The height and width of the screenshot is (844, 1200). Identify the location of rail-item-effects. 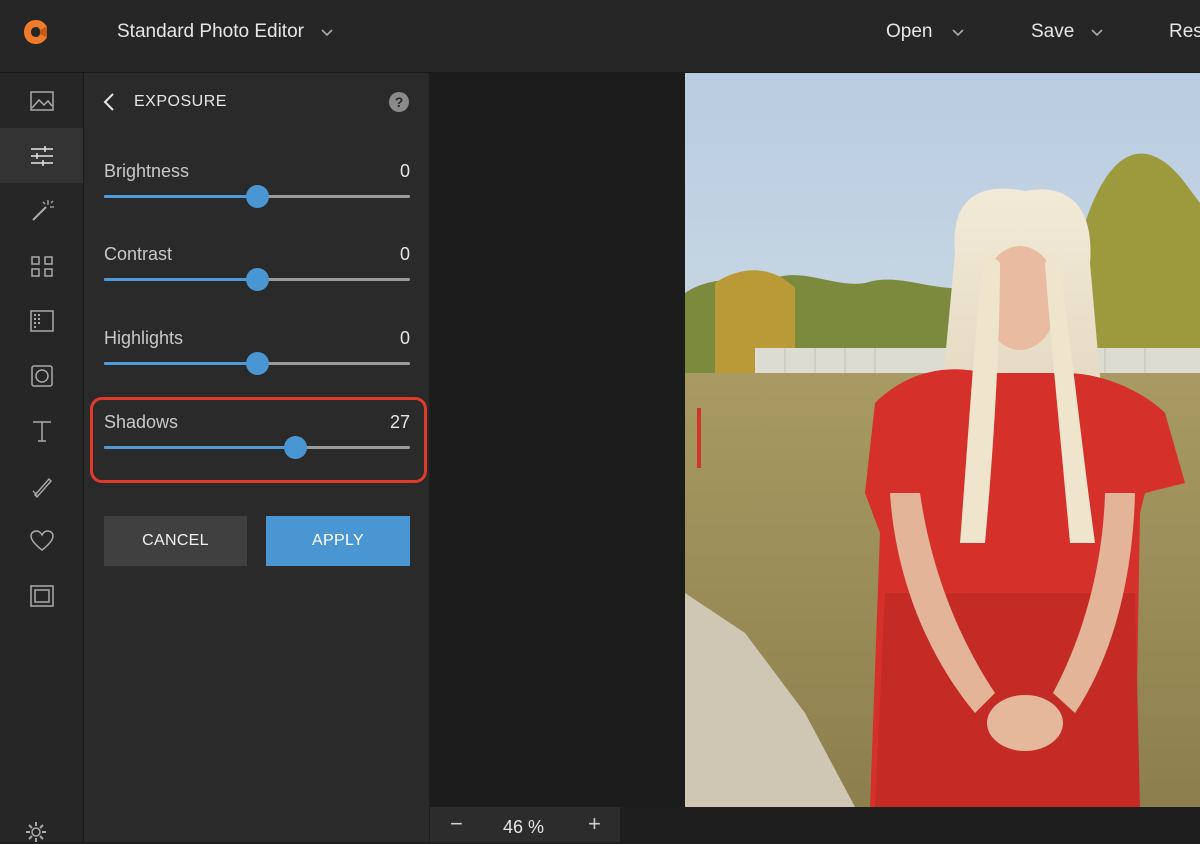
(41, 210).